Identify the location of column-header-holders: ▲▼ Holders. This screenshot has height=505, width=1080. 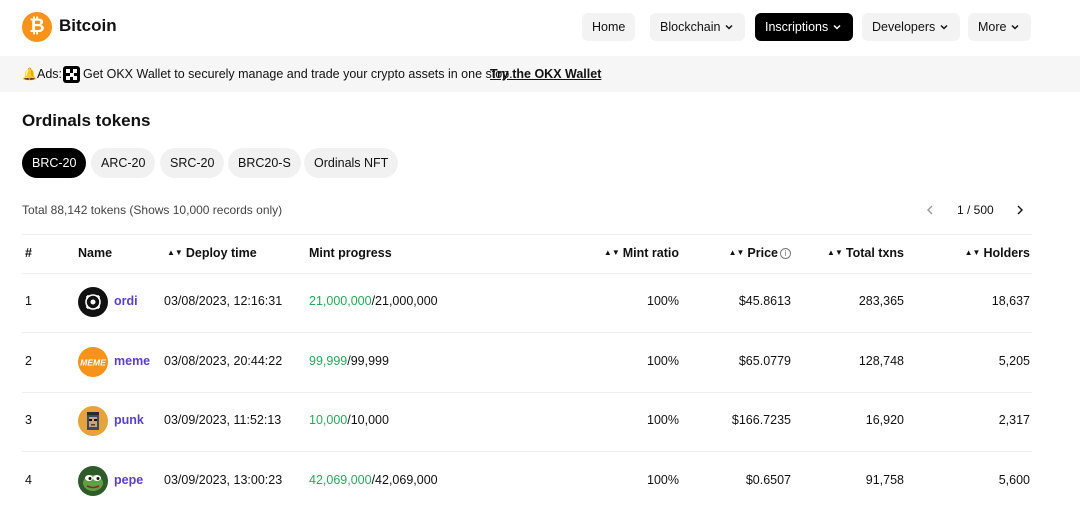
(997, 253).